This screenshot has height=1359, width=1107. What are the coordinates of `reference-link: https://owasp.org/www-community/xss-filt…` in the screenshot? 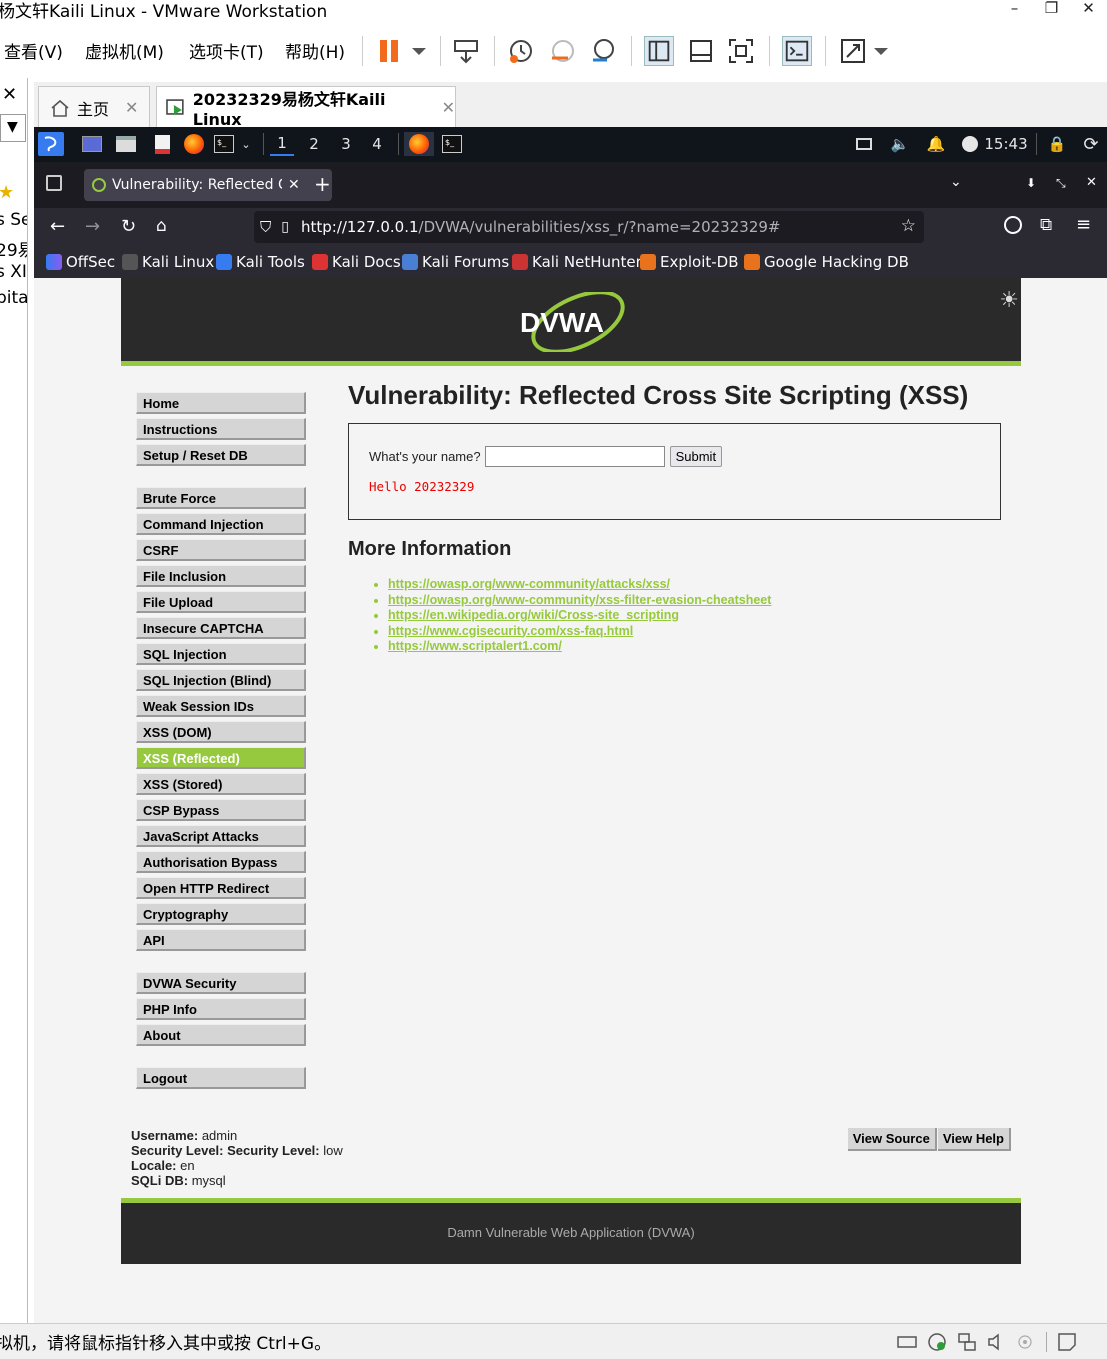 It's located at (579, 600).